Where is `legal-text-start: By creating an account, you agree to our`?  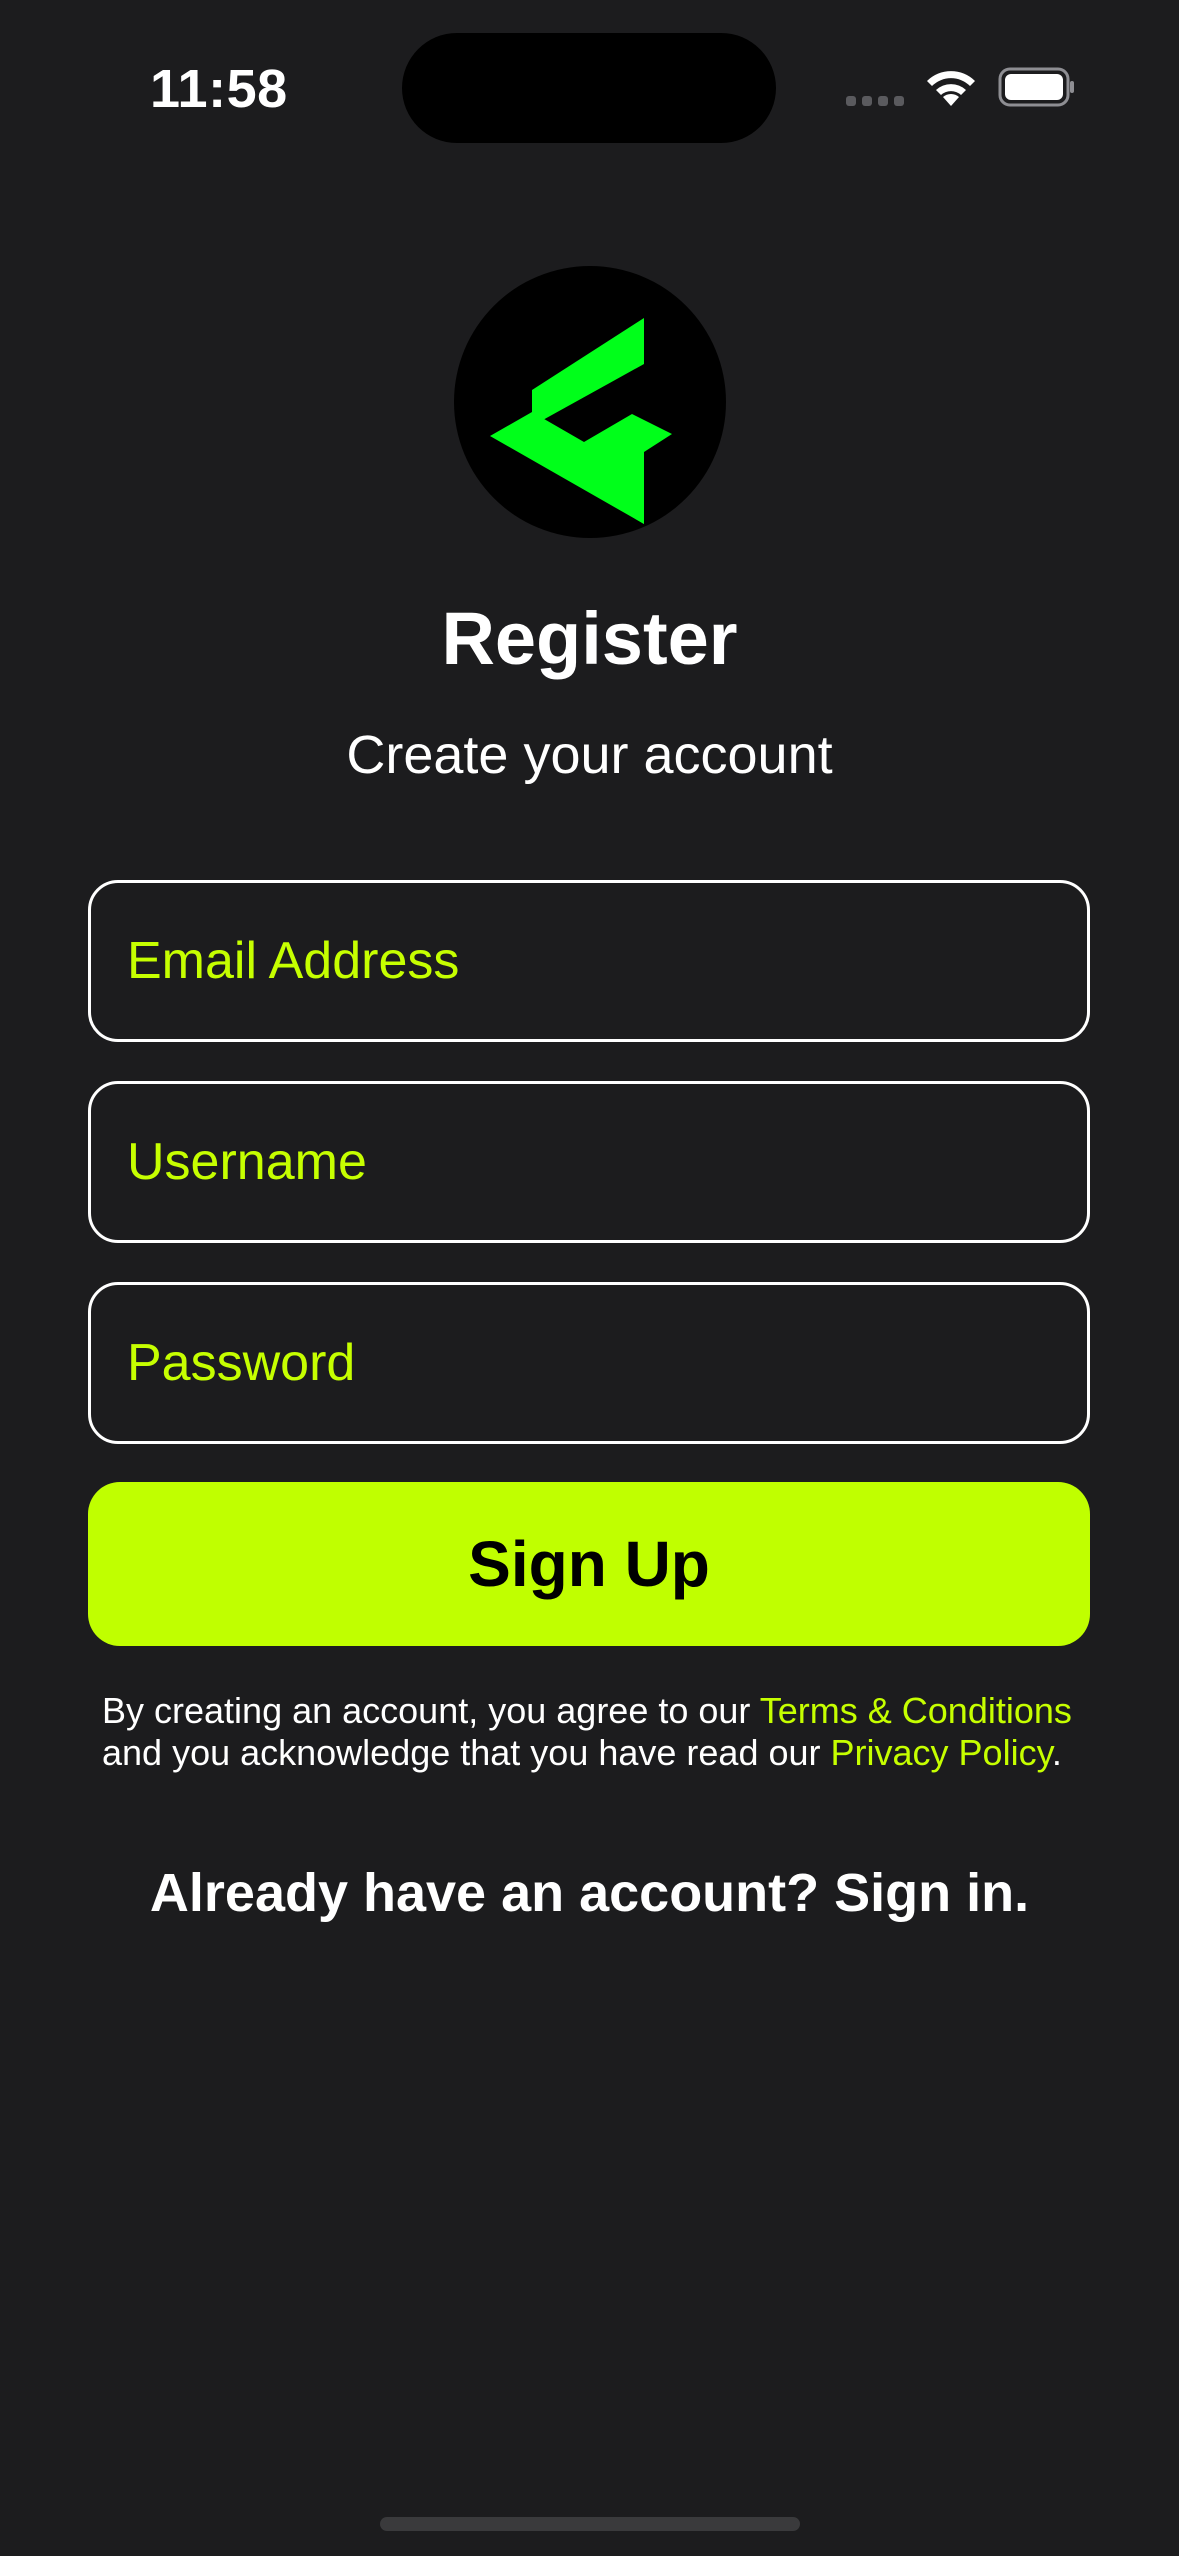
legal-text-start: By creating an account, you agree to our is located at coordinates (431, 1710).